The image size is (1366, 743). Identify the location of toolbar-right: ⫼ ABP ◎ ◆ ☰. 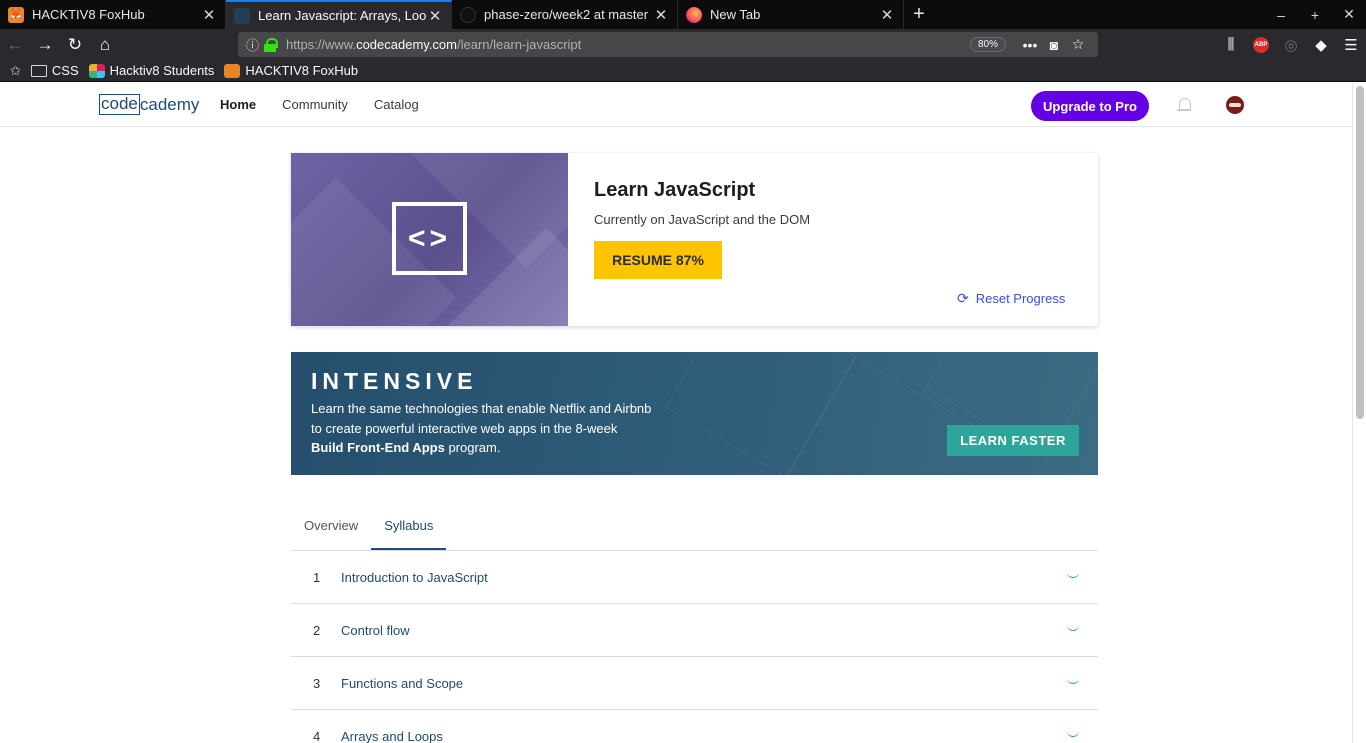
(1291, 44).